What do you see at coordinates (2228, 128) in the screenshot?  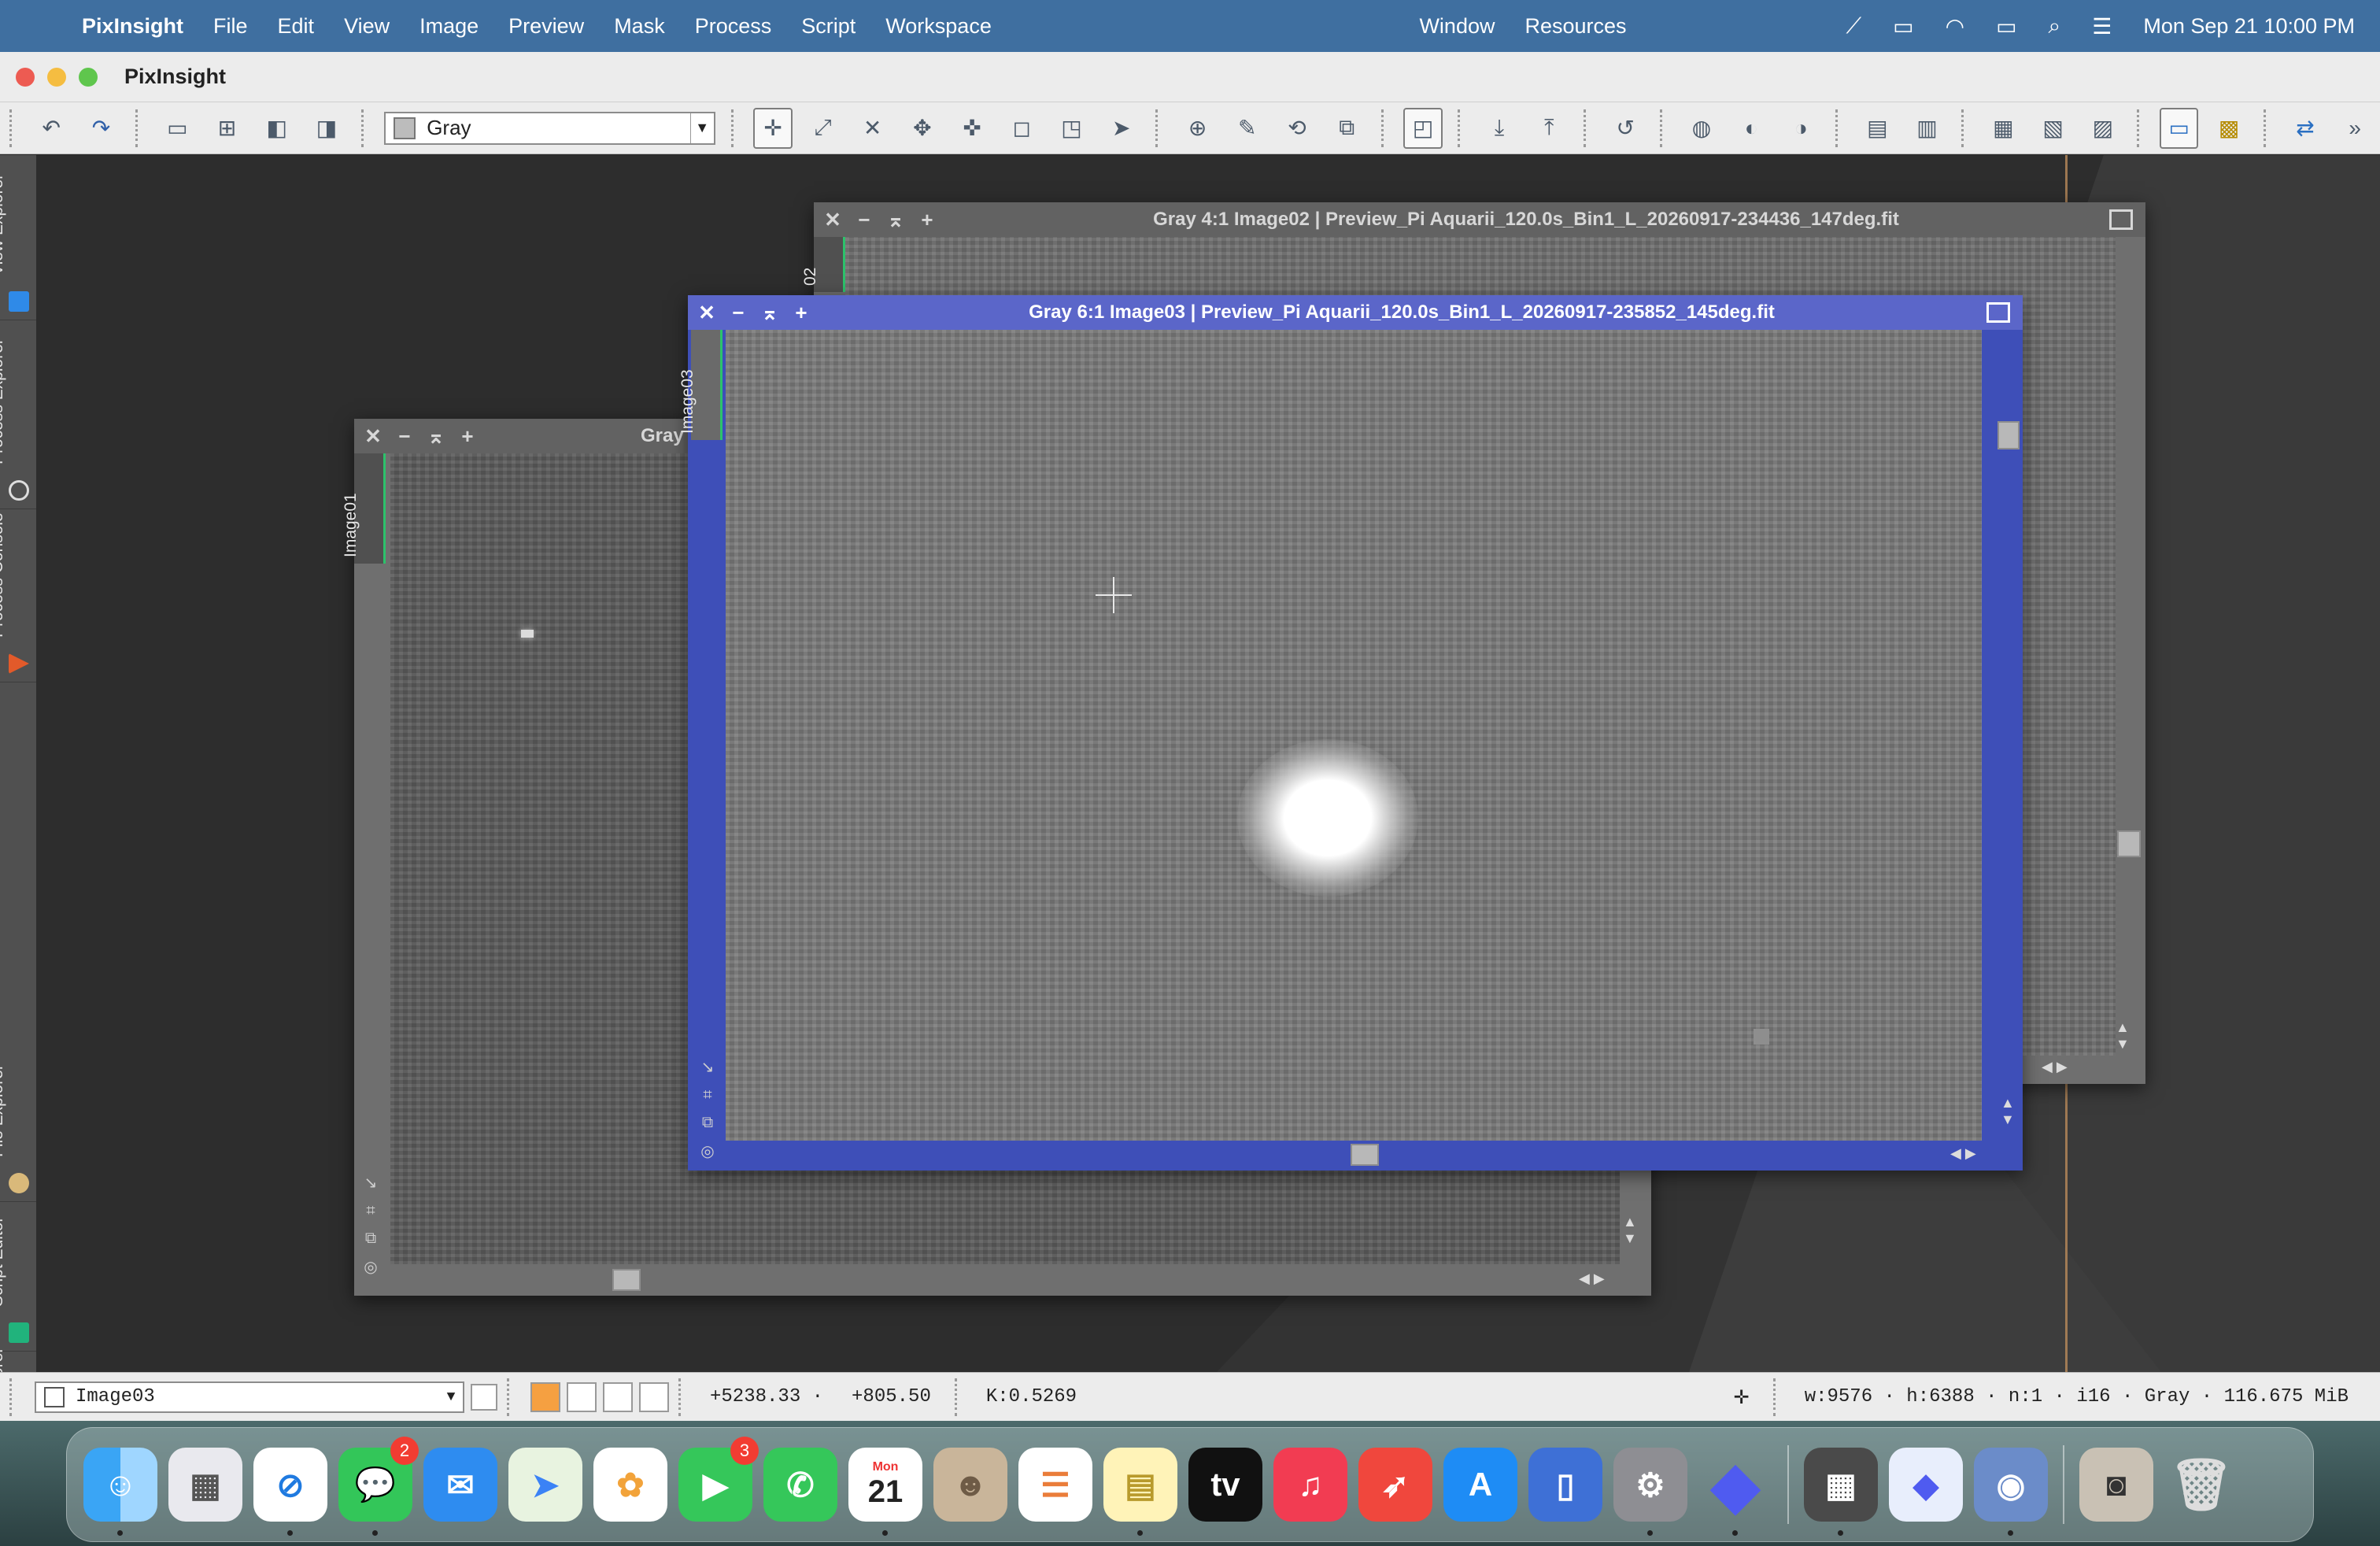 I see `bit-depth-icon: ▩` at bounding box center [2228, 128].